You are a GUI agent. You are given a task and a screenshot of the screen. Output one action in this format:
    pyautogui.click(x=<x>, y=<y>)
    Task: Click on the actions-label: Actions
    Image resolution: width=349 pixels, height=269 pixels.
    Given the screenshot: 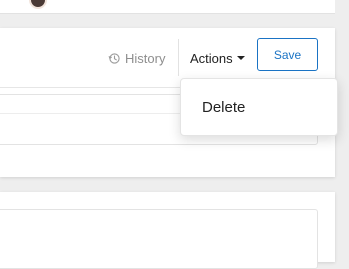 What is the action you would take?
    pyautogui.click(x=211, y=58)
    